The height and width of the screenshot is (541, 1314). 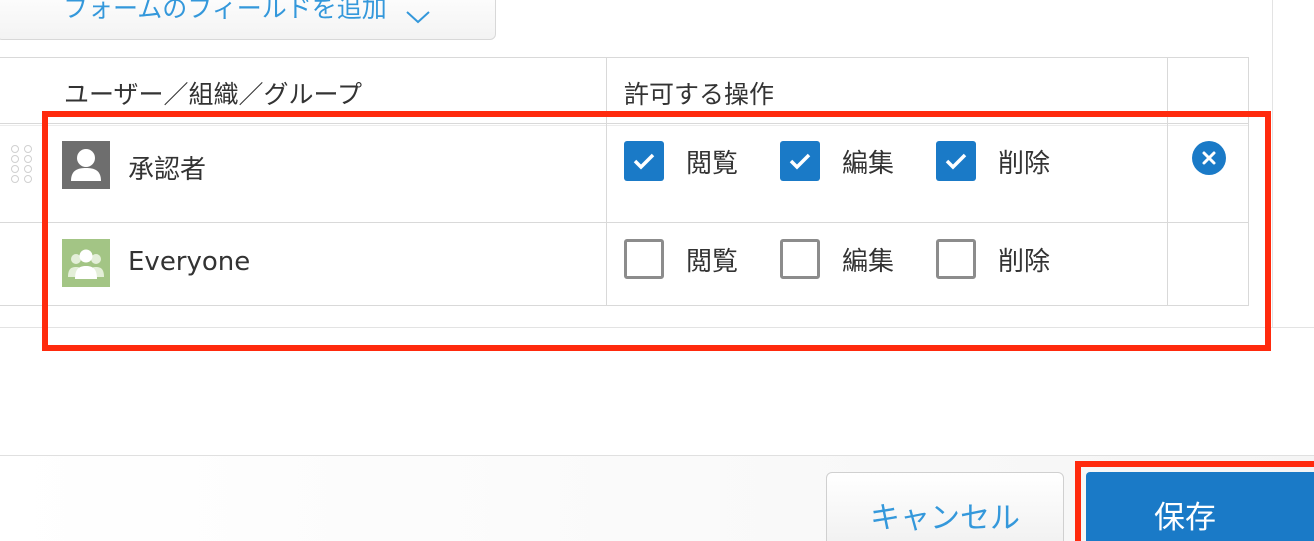 I want to click on user-icon, so click(x=86, y=165).